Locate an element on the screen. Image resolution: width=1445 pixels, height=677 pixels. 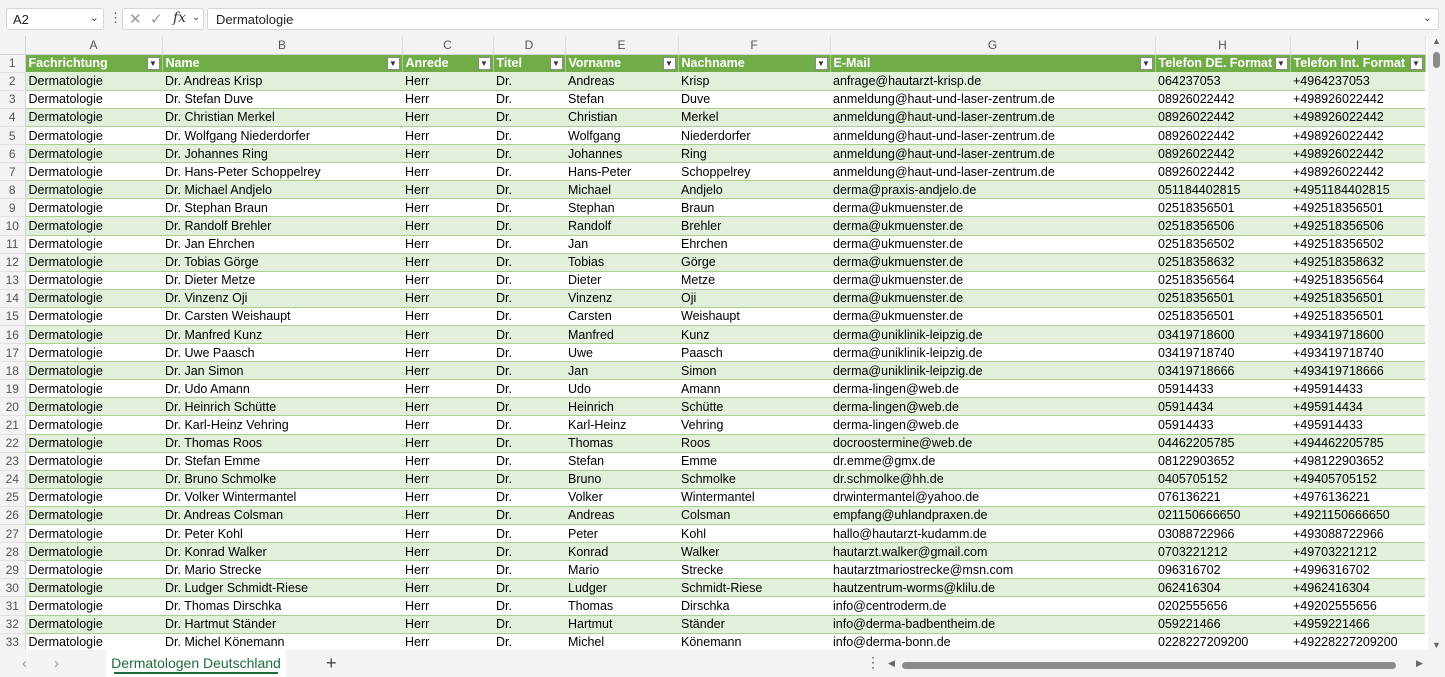
table-cell: +492518356506 is located at coordinates (1357, 226).